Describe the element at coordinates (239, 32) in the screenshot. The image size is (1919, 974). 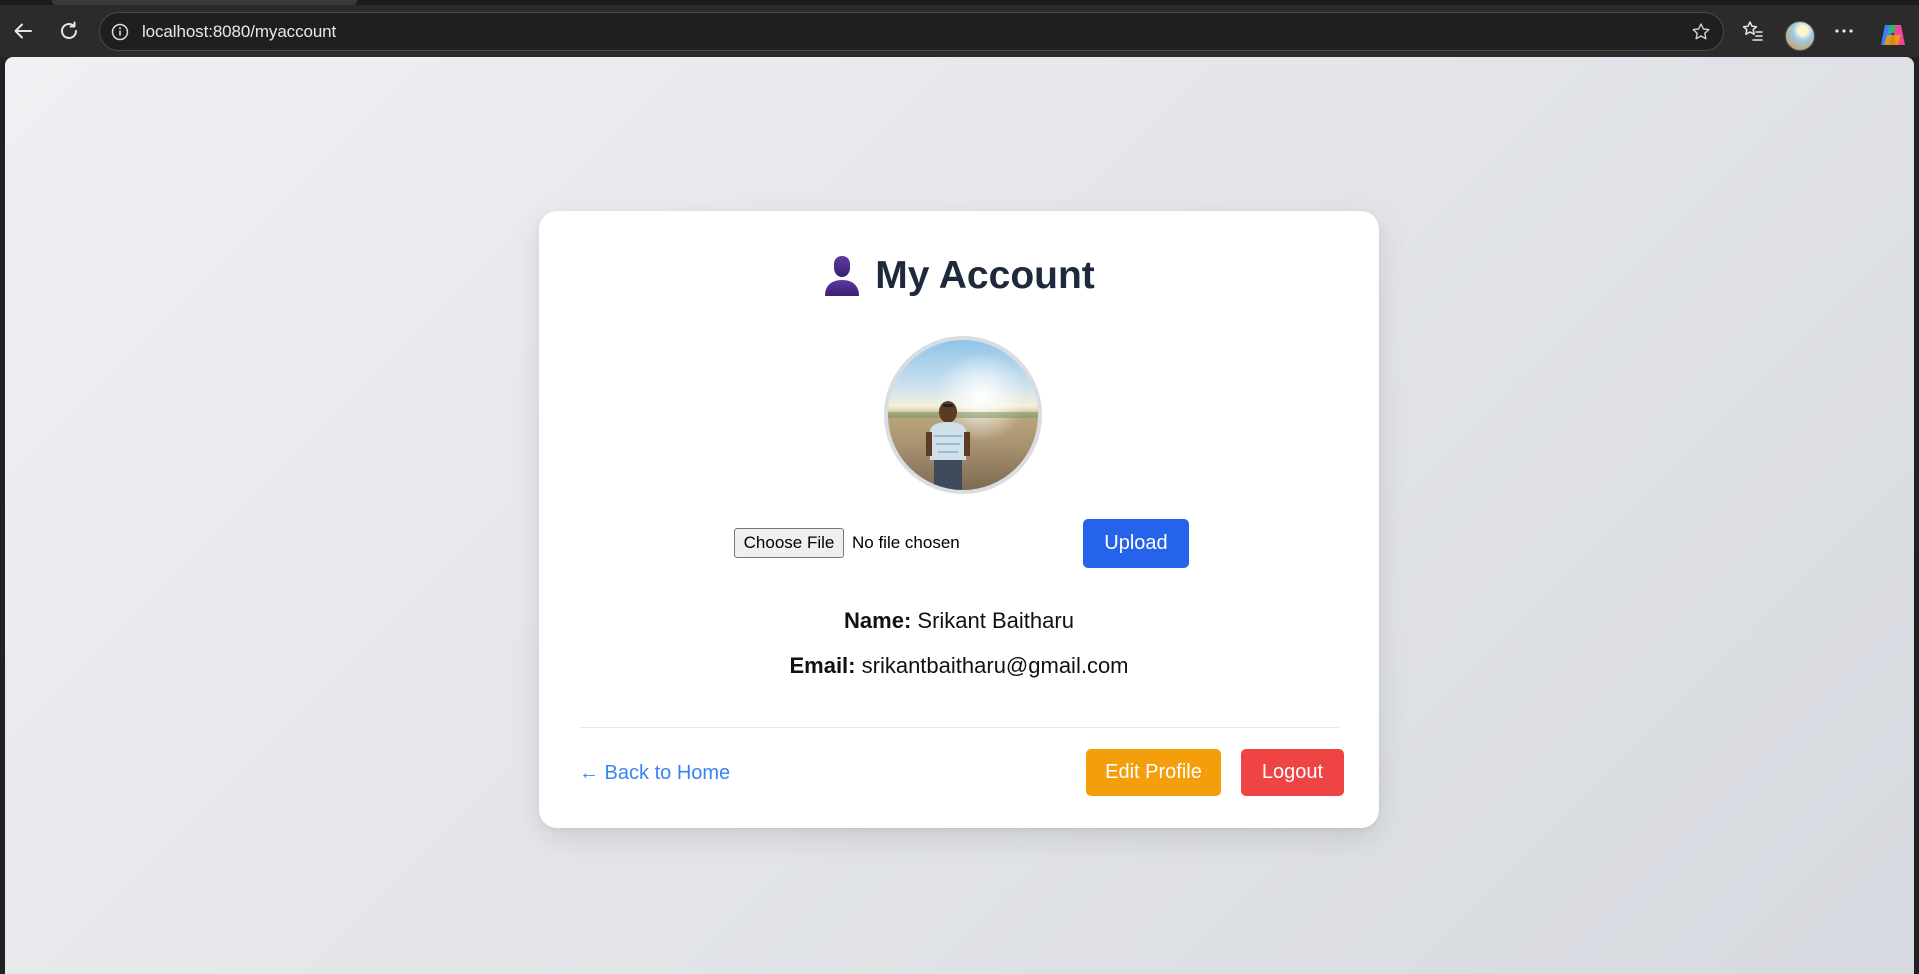
I see `url-text: localhost:8080/myaccount` at that location.